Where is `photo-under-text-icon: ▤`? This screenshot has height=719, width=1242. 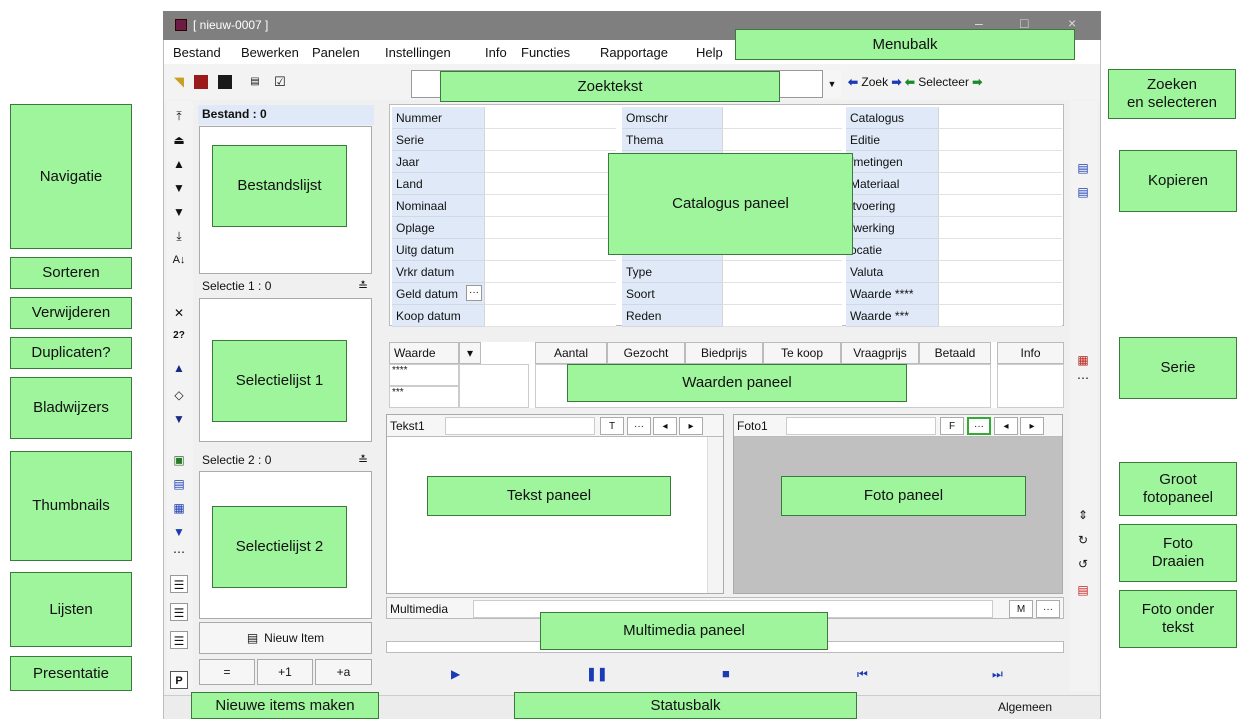 photo-under-text-icon: ▤ is located at coordinates (1083, 590).